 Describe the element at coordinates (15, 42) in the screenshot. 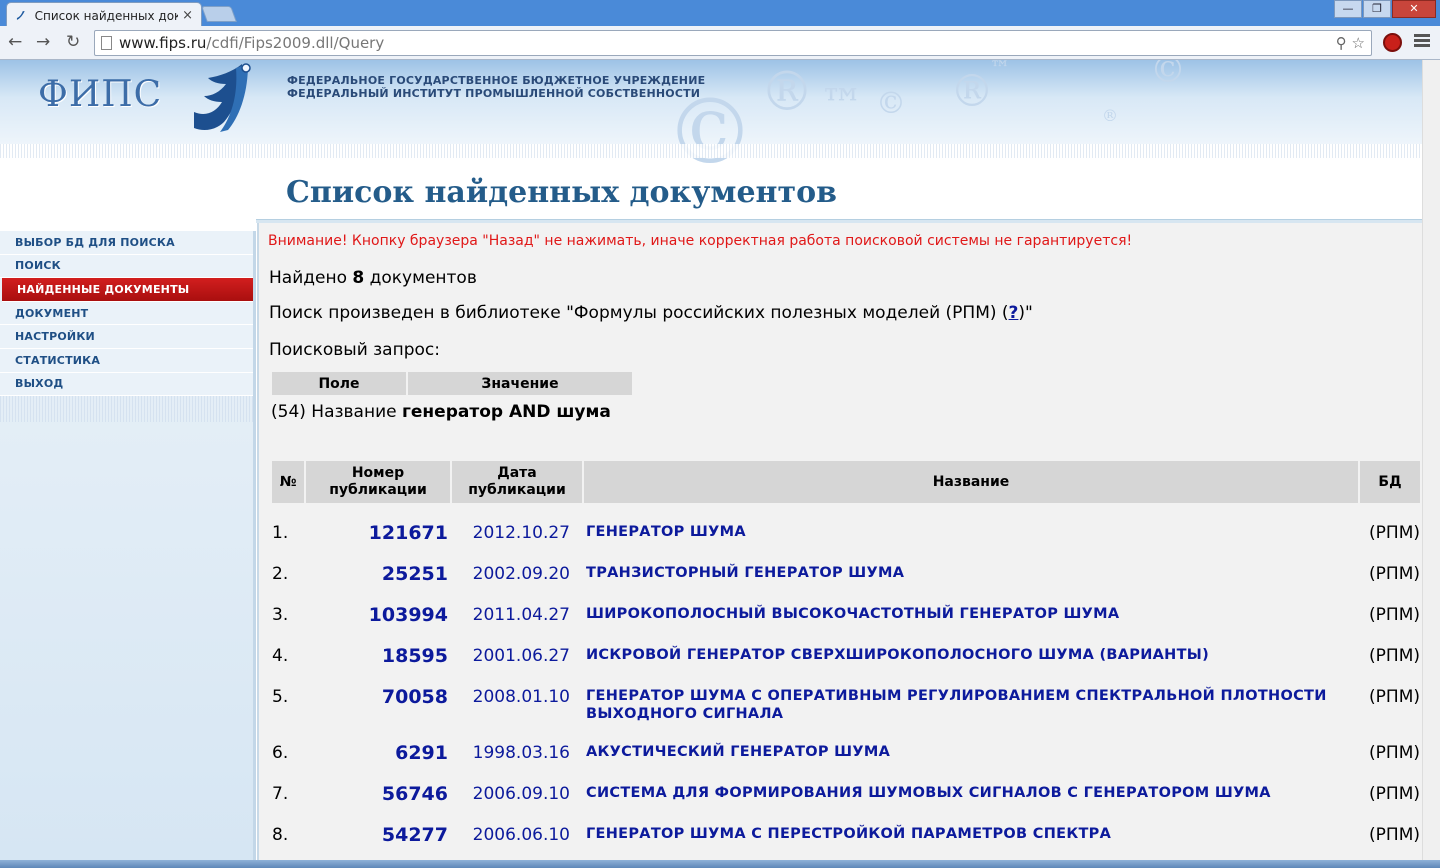

I see `back-button: ←` at that location.